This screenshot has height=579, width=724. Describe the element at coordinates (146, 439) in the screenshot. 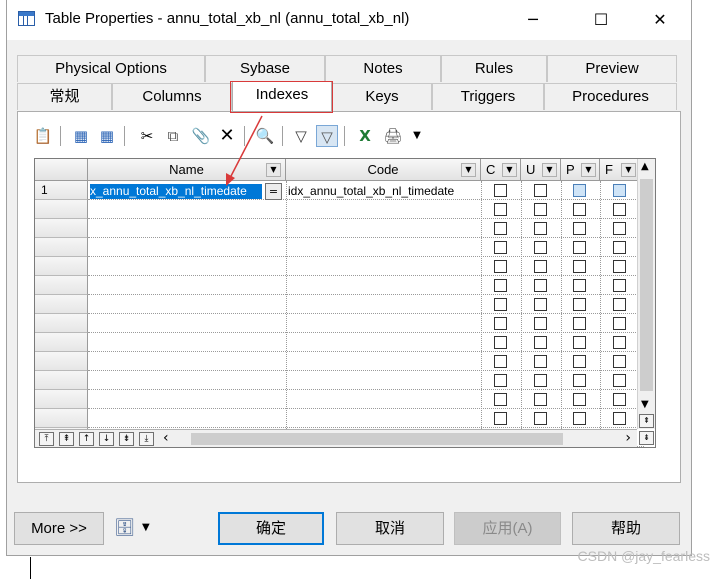

I see `move-last-button: ⤓` at that location.